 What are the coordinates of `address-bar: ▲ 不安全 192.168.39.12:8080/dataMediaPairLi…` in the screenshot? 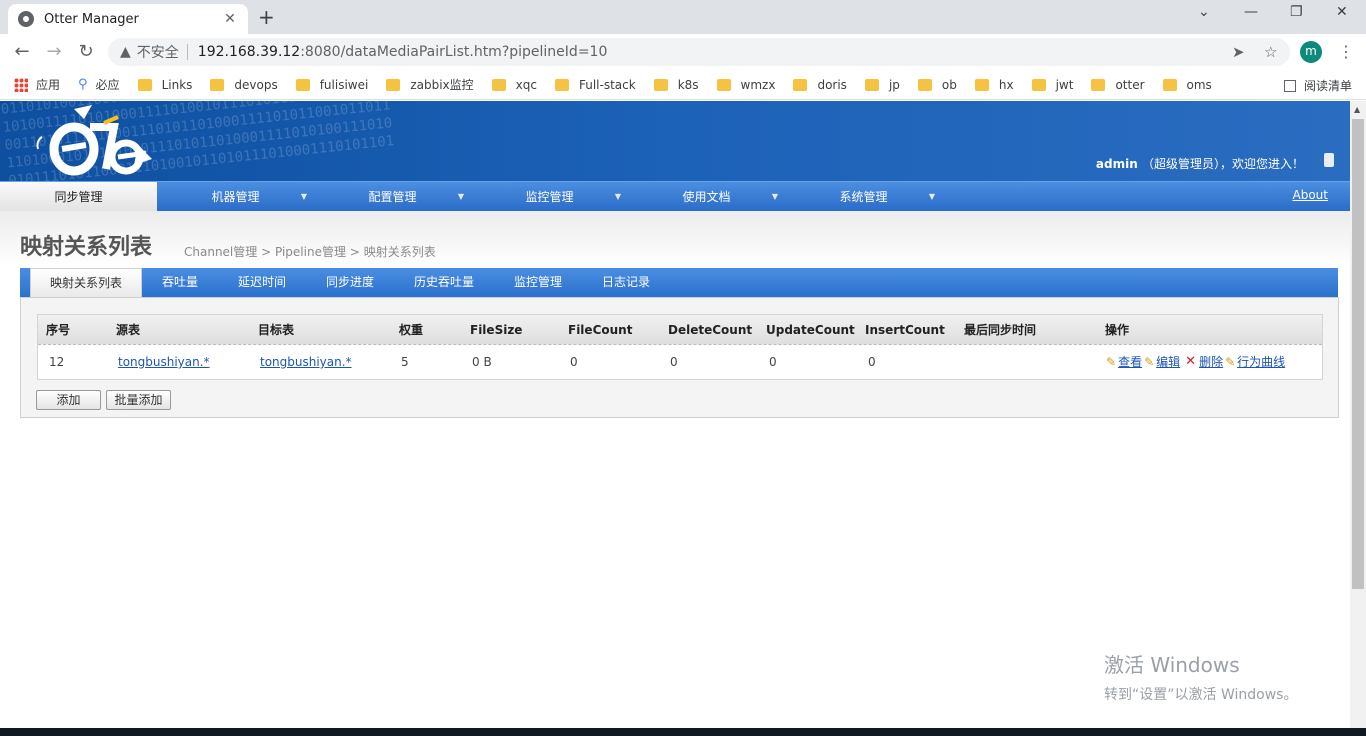 It's located at (699, 52).